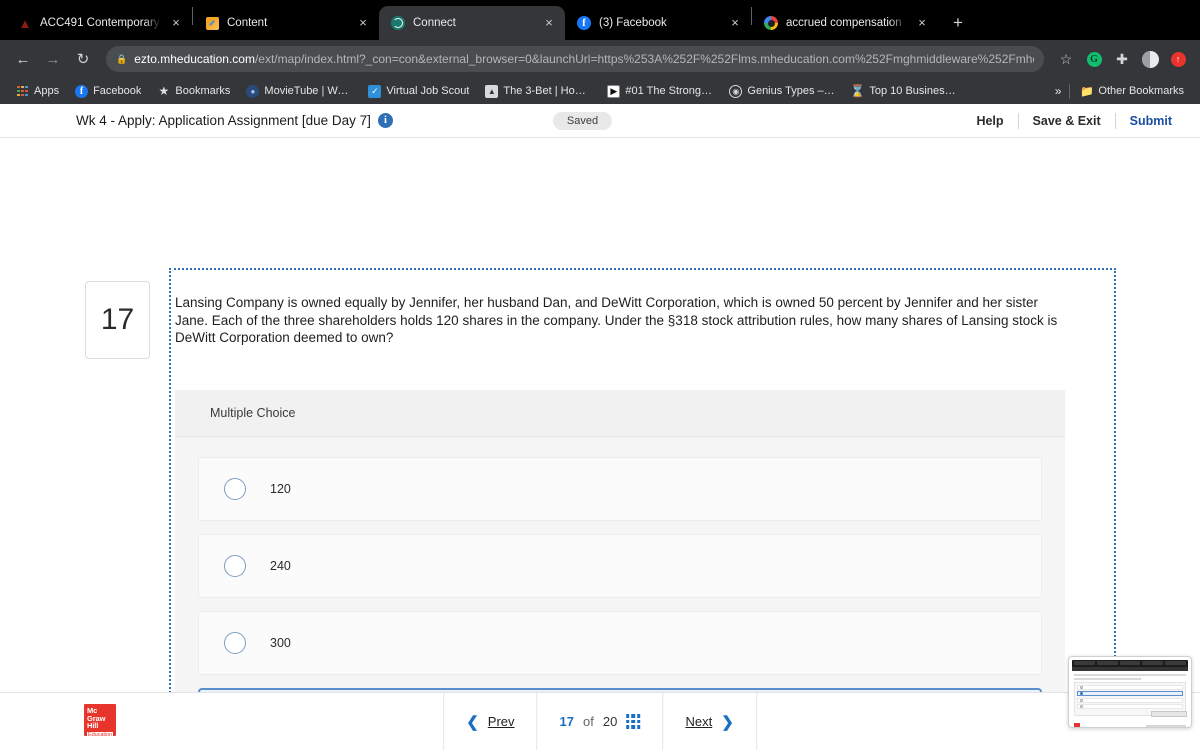  Describe the element at coordinates (610, 721) in the screenshot. I see `total-pages: 20` at that location.